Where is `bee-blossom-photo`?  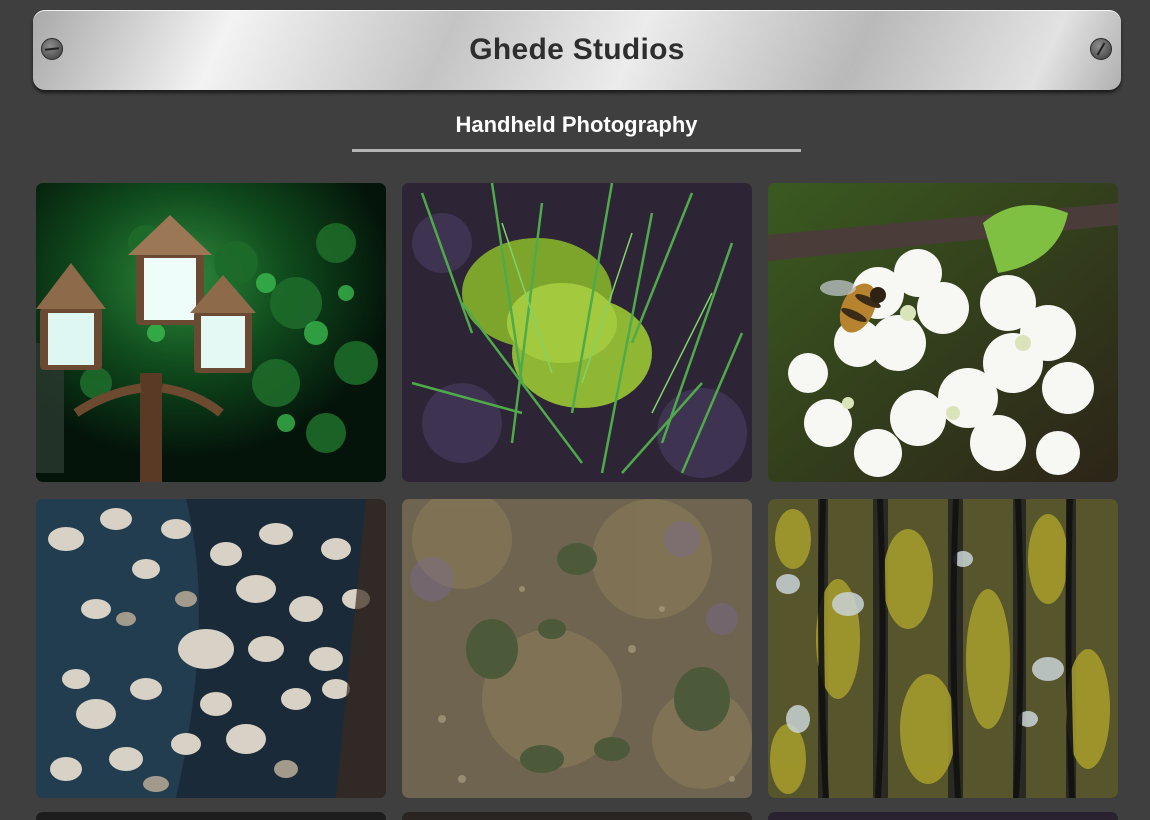 bee-blossom-photo is located at coordinates (943, 332).